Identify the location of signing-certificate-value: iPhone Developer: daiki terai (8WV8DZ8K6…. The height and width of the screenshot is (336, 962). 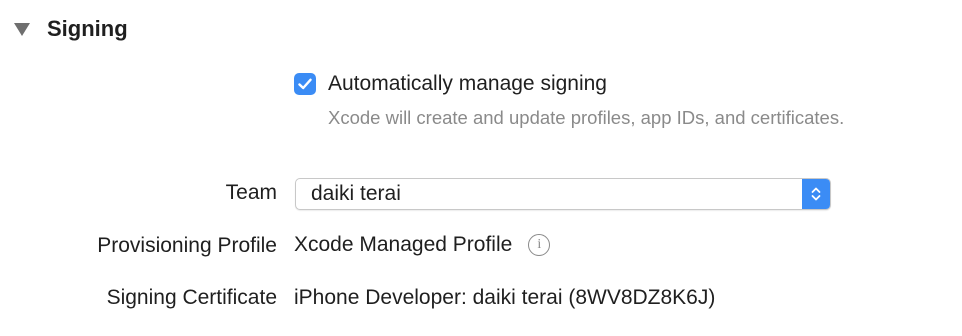
(505, 297).